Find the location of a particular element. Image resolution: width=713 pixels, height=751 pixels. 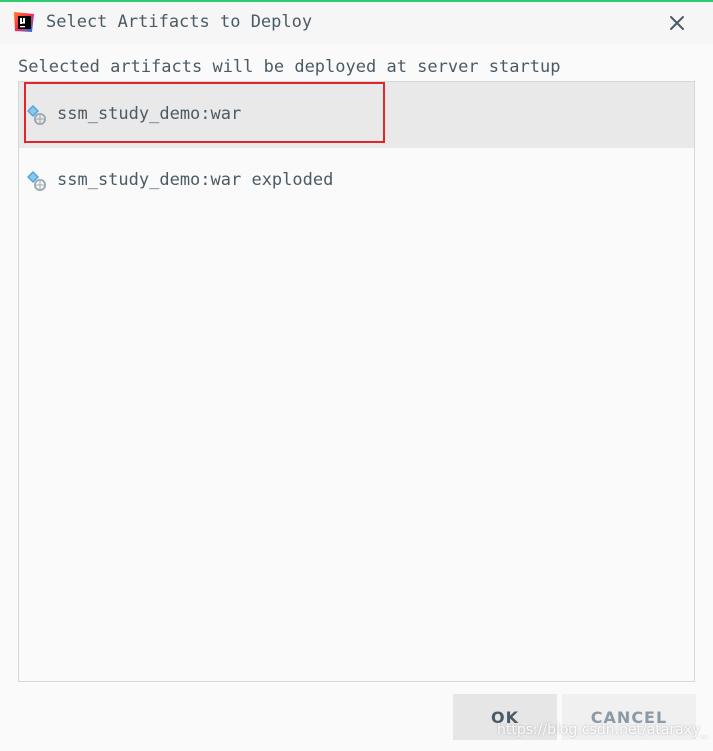

close-icon is located at coordinates (677, 23).